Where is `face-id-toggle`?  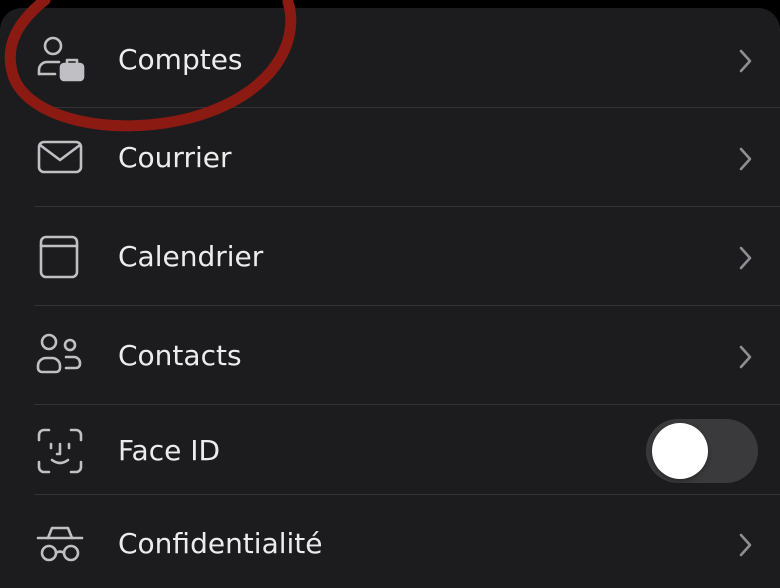
face-id-toggle is located at coordinates (702, 451).